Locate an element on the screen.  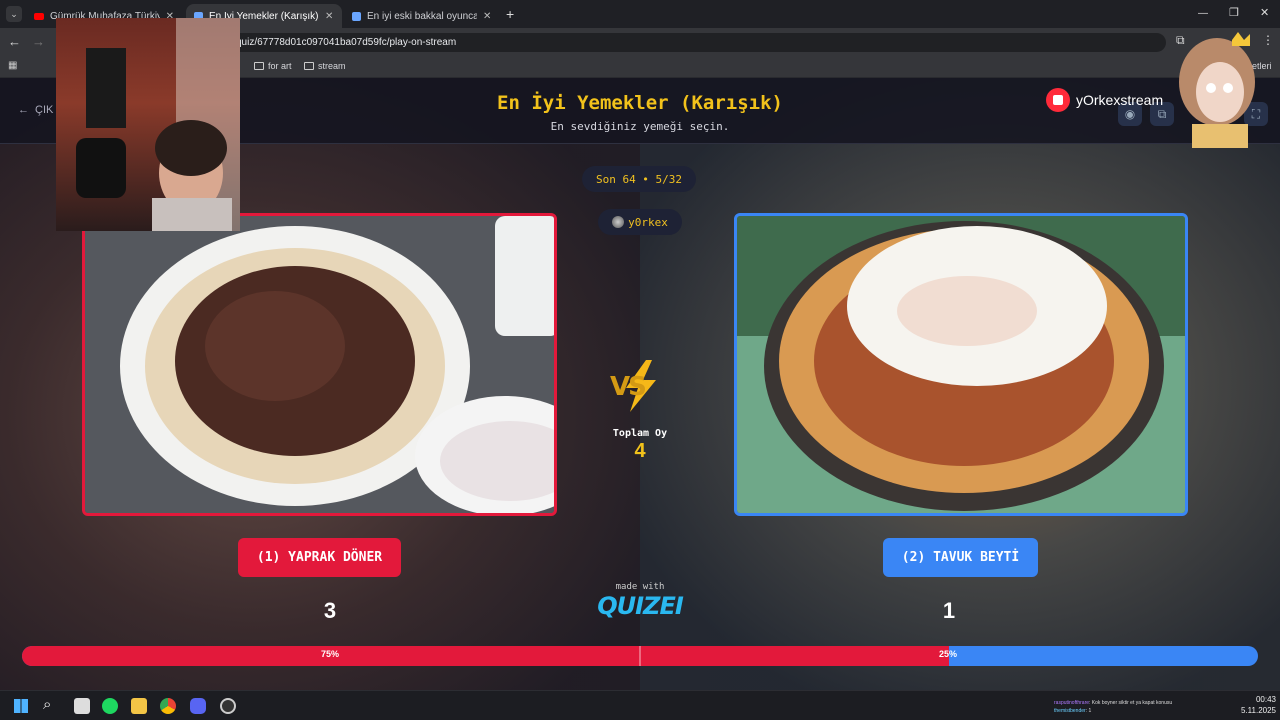
vote-button-right: (2) TAVUK BEYTİ is located at coordinates (960, 557).